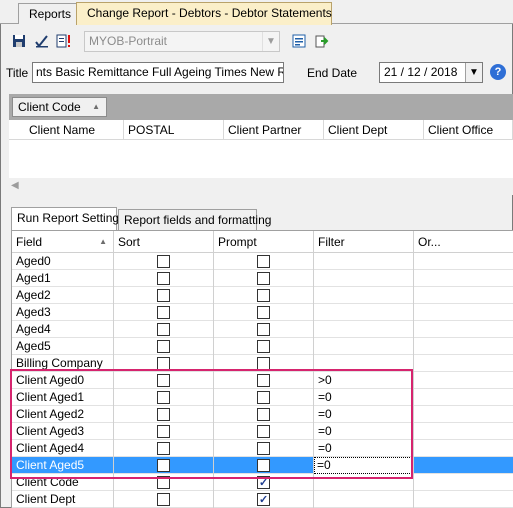 This screenshot has height=508, width=513. I want to click on floppy-disk-icon, so click(19, 41).